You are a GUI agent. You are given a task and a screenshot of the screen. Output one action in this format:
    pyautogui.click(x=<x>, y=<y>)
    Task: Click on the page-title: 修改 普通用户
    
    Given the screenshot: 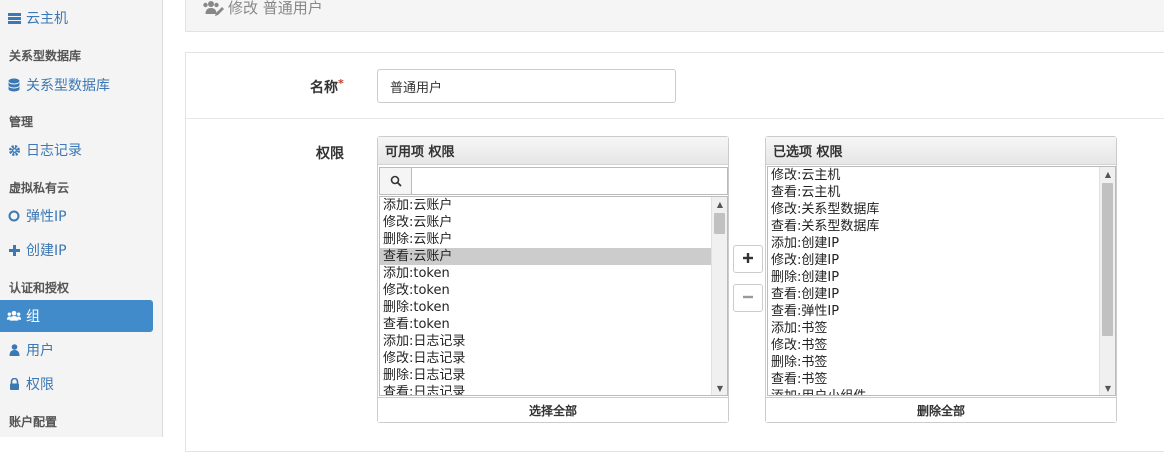 What is the action you would take?
    pyautogui.click(x=262, y=9)
    